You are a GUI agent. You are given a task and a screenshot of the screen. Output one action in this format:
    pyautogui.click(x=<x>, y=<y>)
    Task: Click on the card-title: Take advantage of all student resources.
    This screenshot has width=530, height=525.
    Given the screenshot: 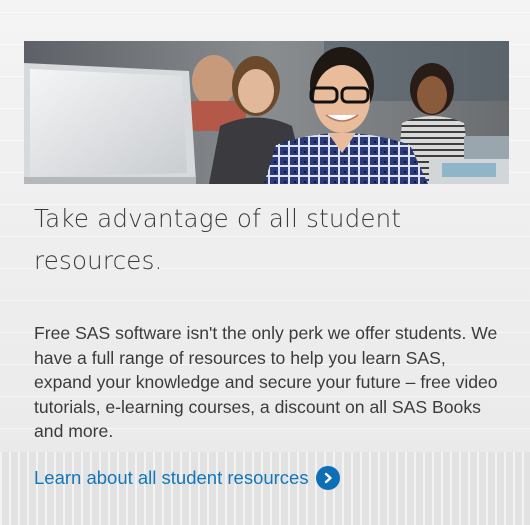 What is the action you would take?
    pyautogui.click(x=218, y=239)
    